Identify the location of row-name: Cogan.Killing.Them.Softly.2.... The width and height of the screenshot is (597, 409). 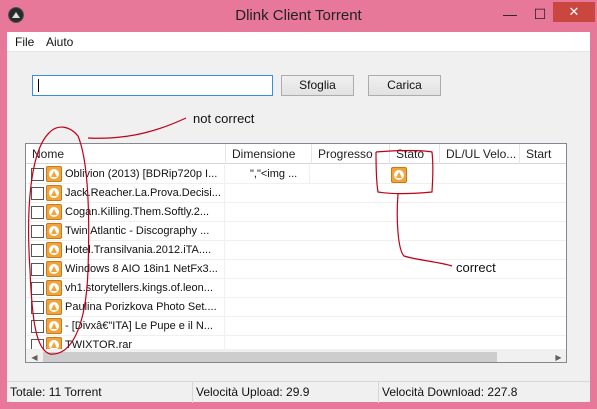
(145, 212).